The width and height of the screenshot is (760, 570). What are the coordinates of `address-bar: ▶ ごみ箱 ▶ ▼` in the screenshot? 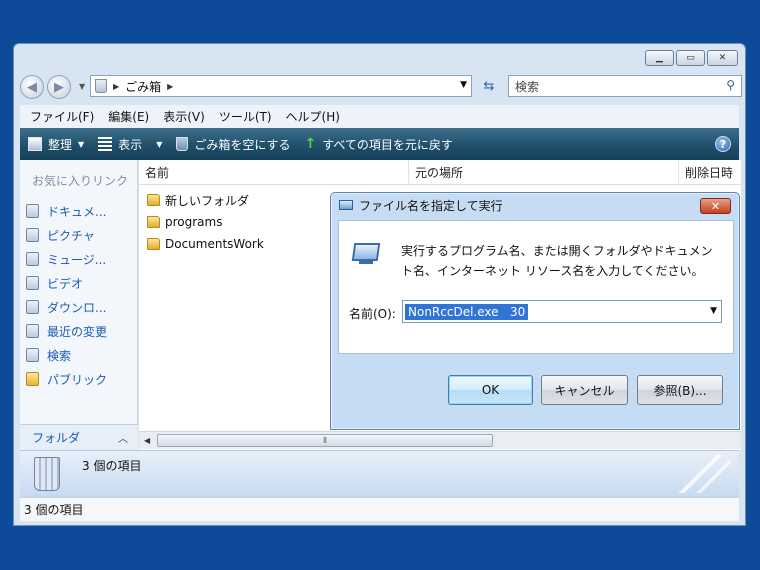 It's located at (281, 86).